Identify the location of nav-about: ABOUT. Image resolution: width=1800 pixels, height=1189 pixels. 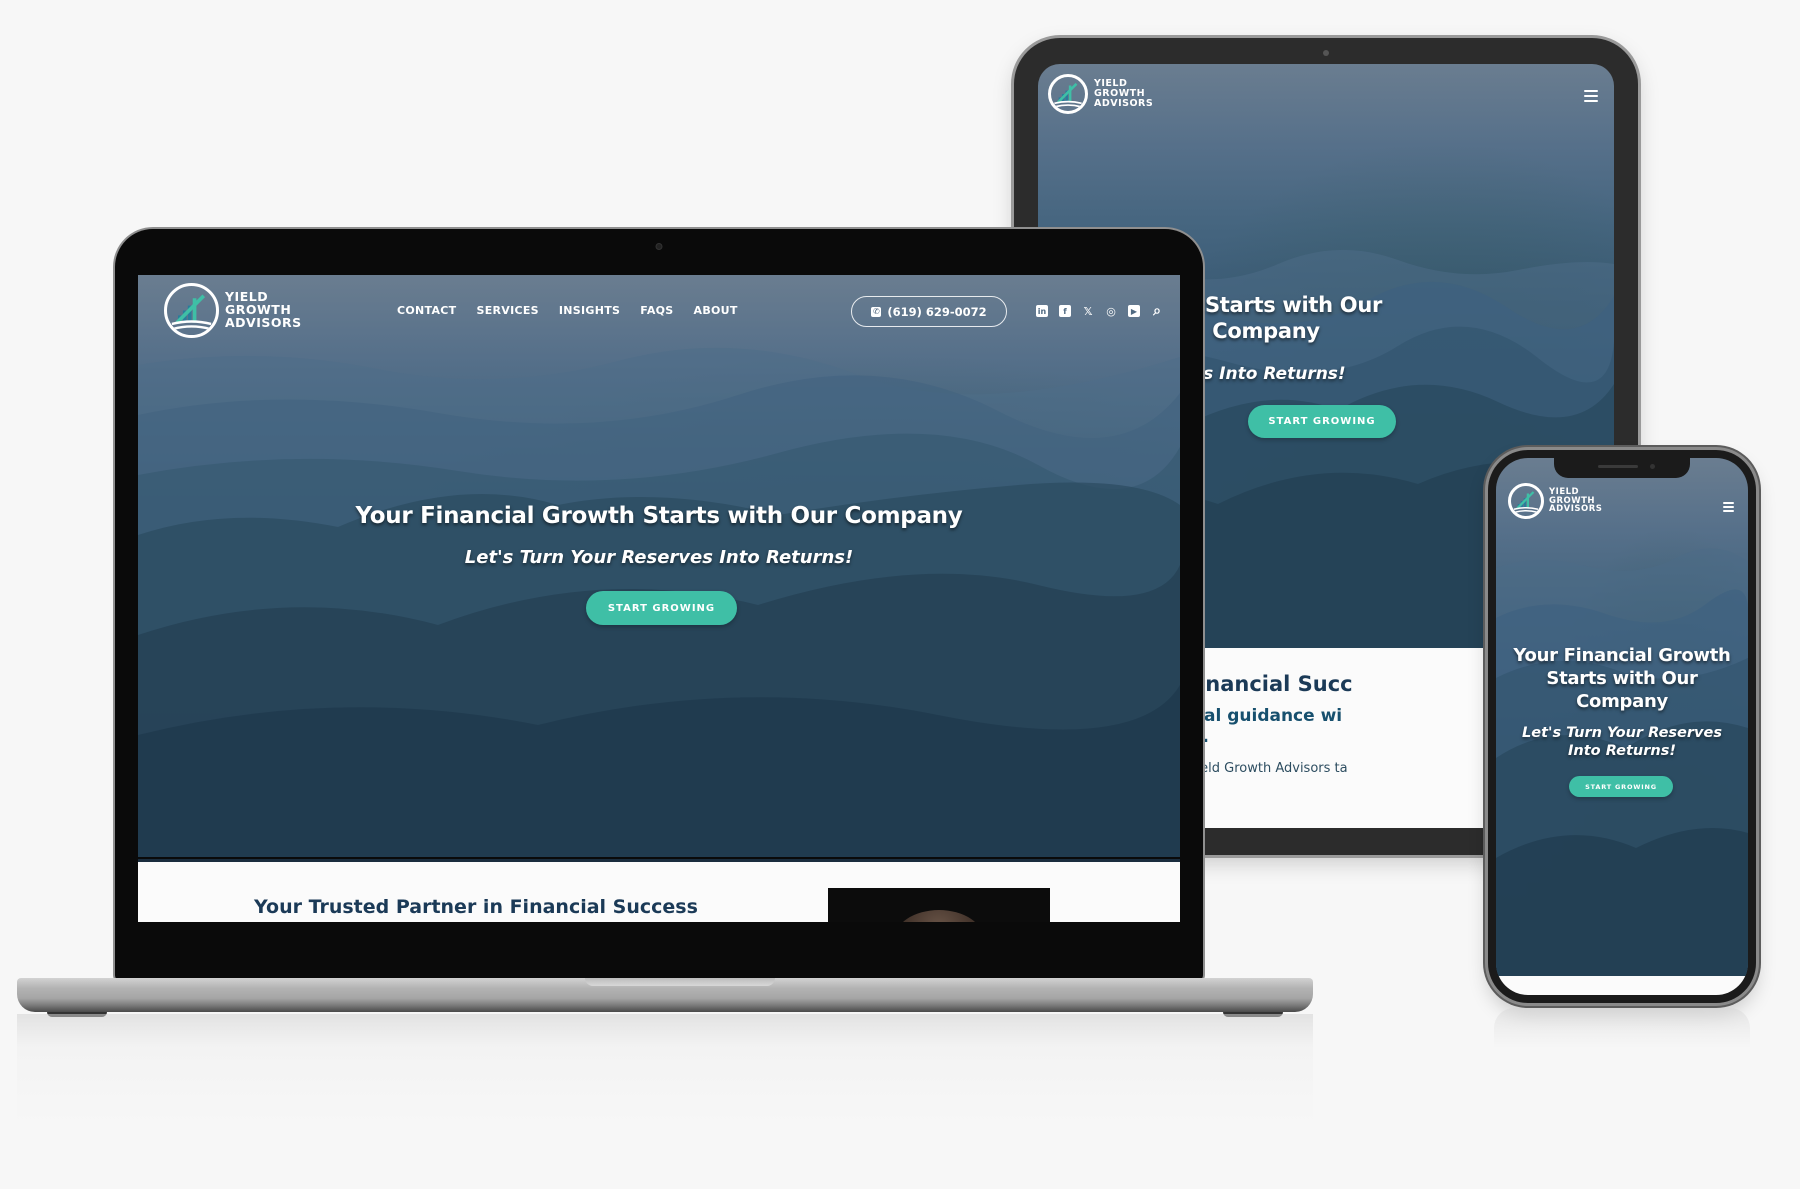
(716, 310).